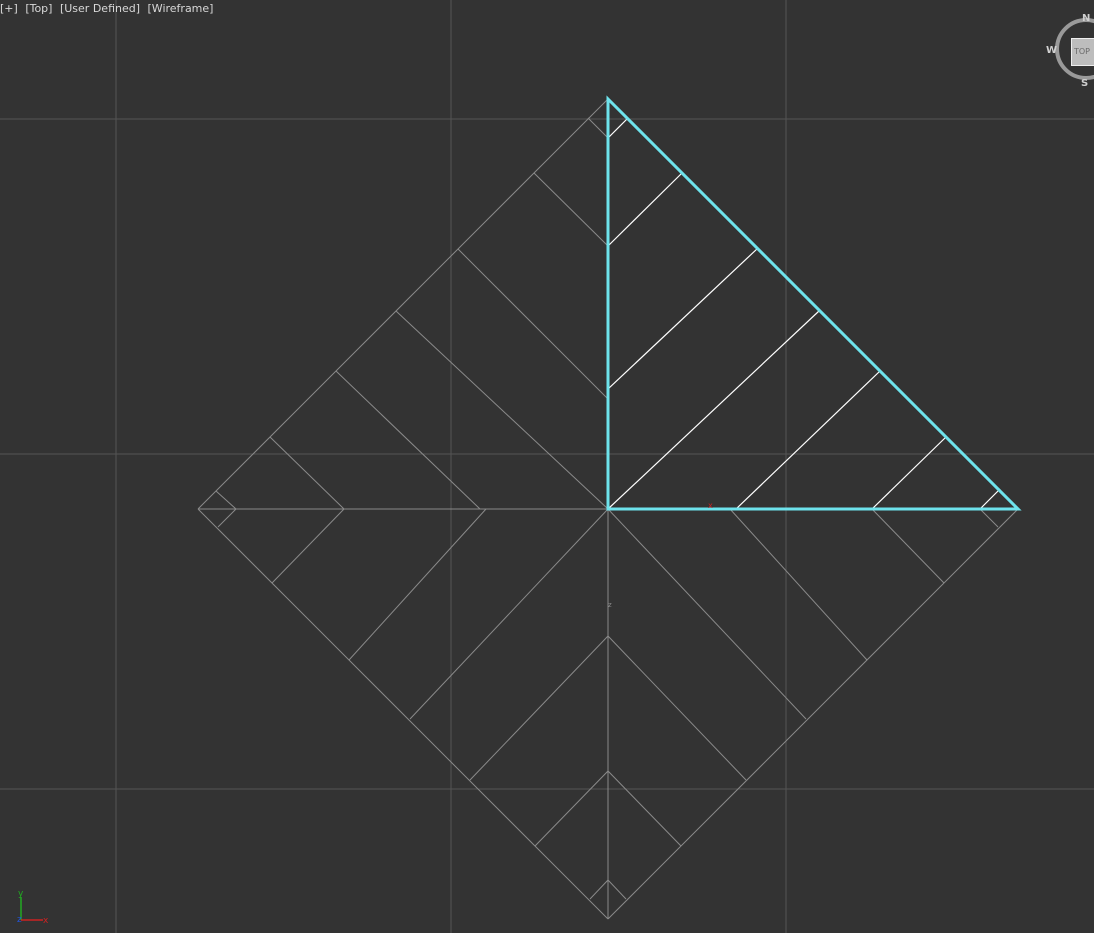  I want to click on viewport-shading-label: [Wireframe], so click(181, 8).